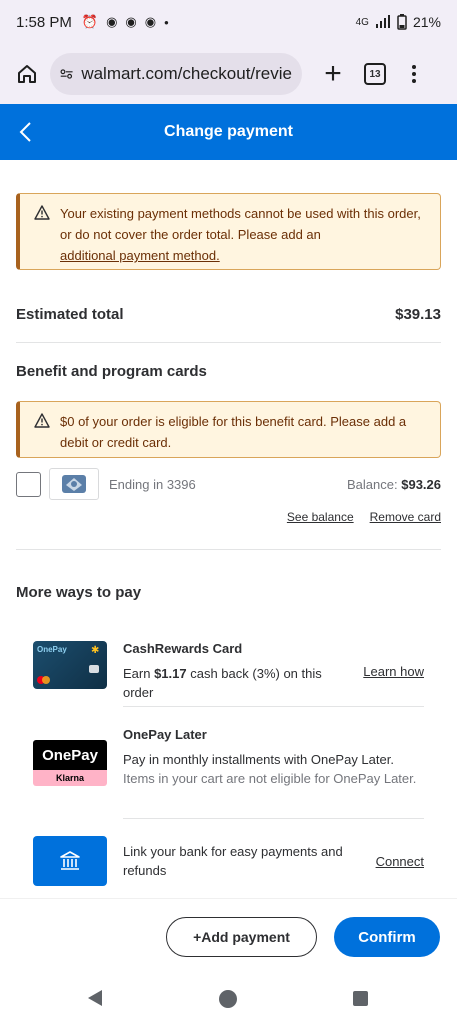 The image size is (457, 1023). I want to click on cashrewards-title: CashRewards Card, so click(183, 648).